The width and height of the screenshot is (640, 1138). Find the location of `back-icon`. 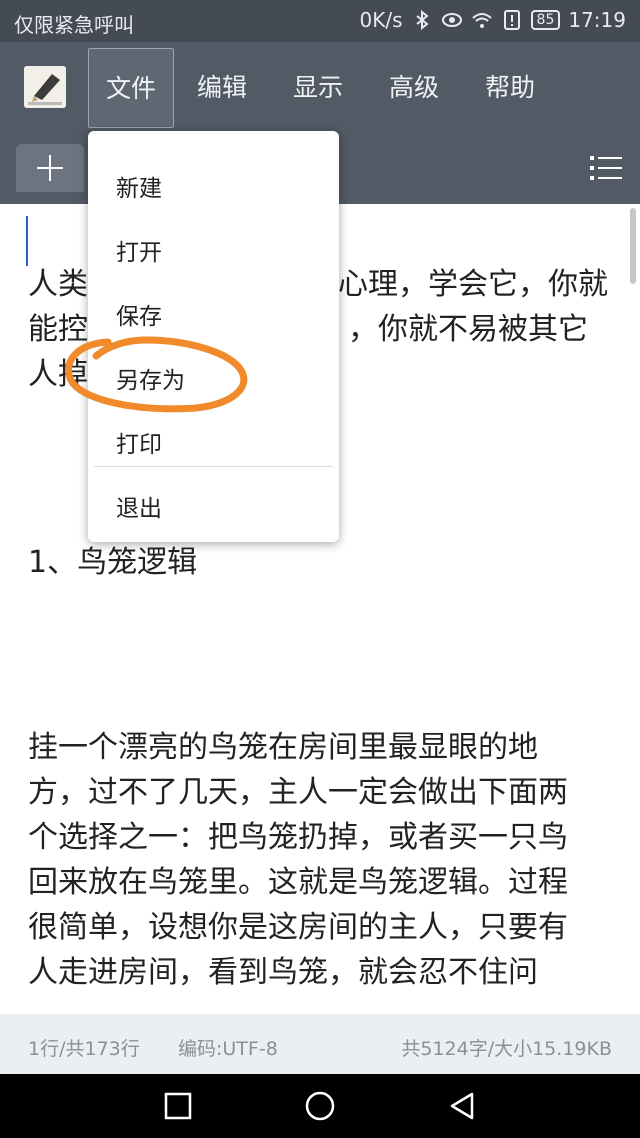

back-icon is located at coordinates (462, 1106).